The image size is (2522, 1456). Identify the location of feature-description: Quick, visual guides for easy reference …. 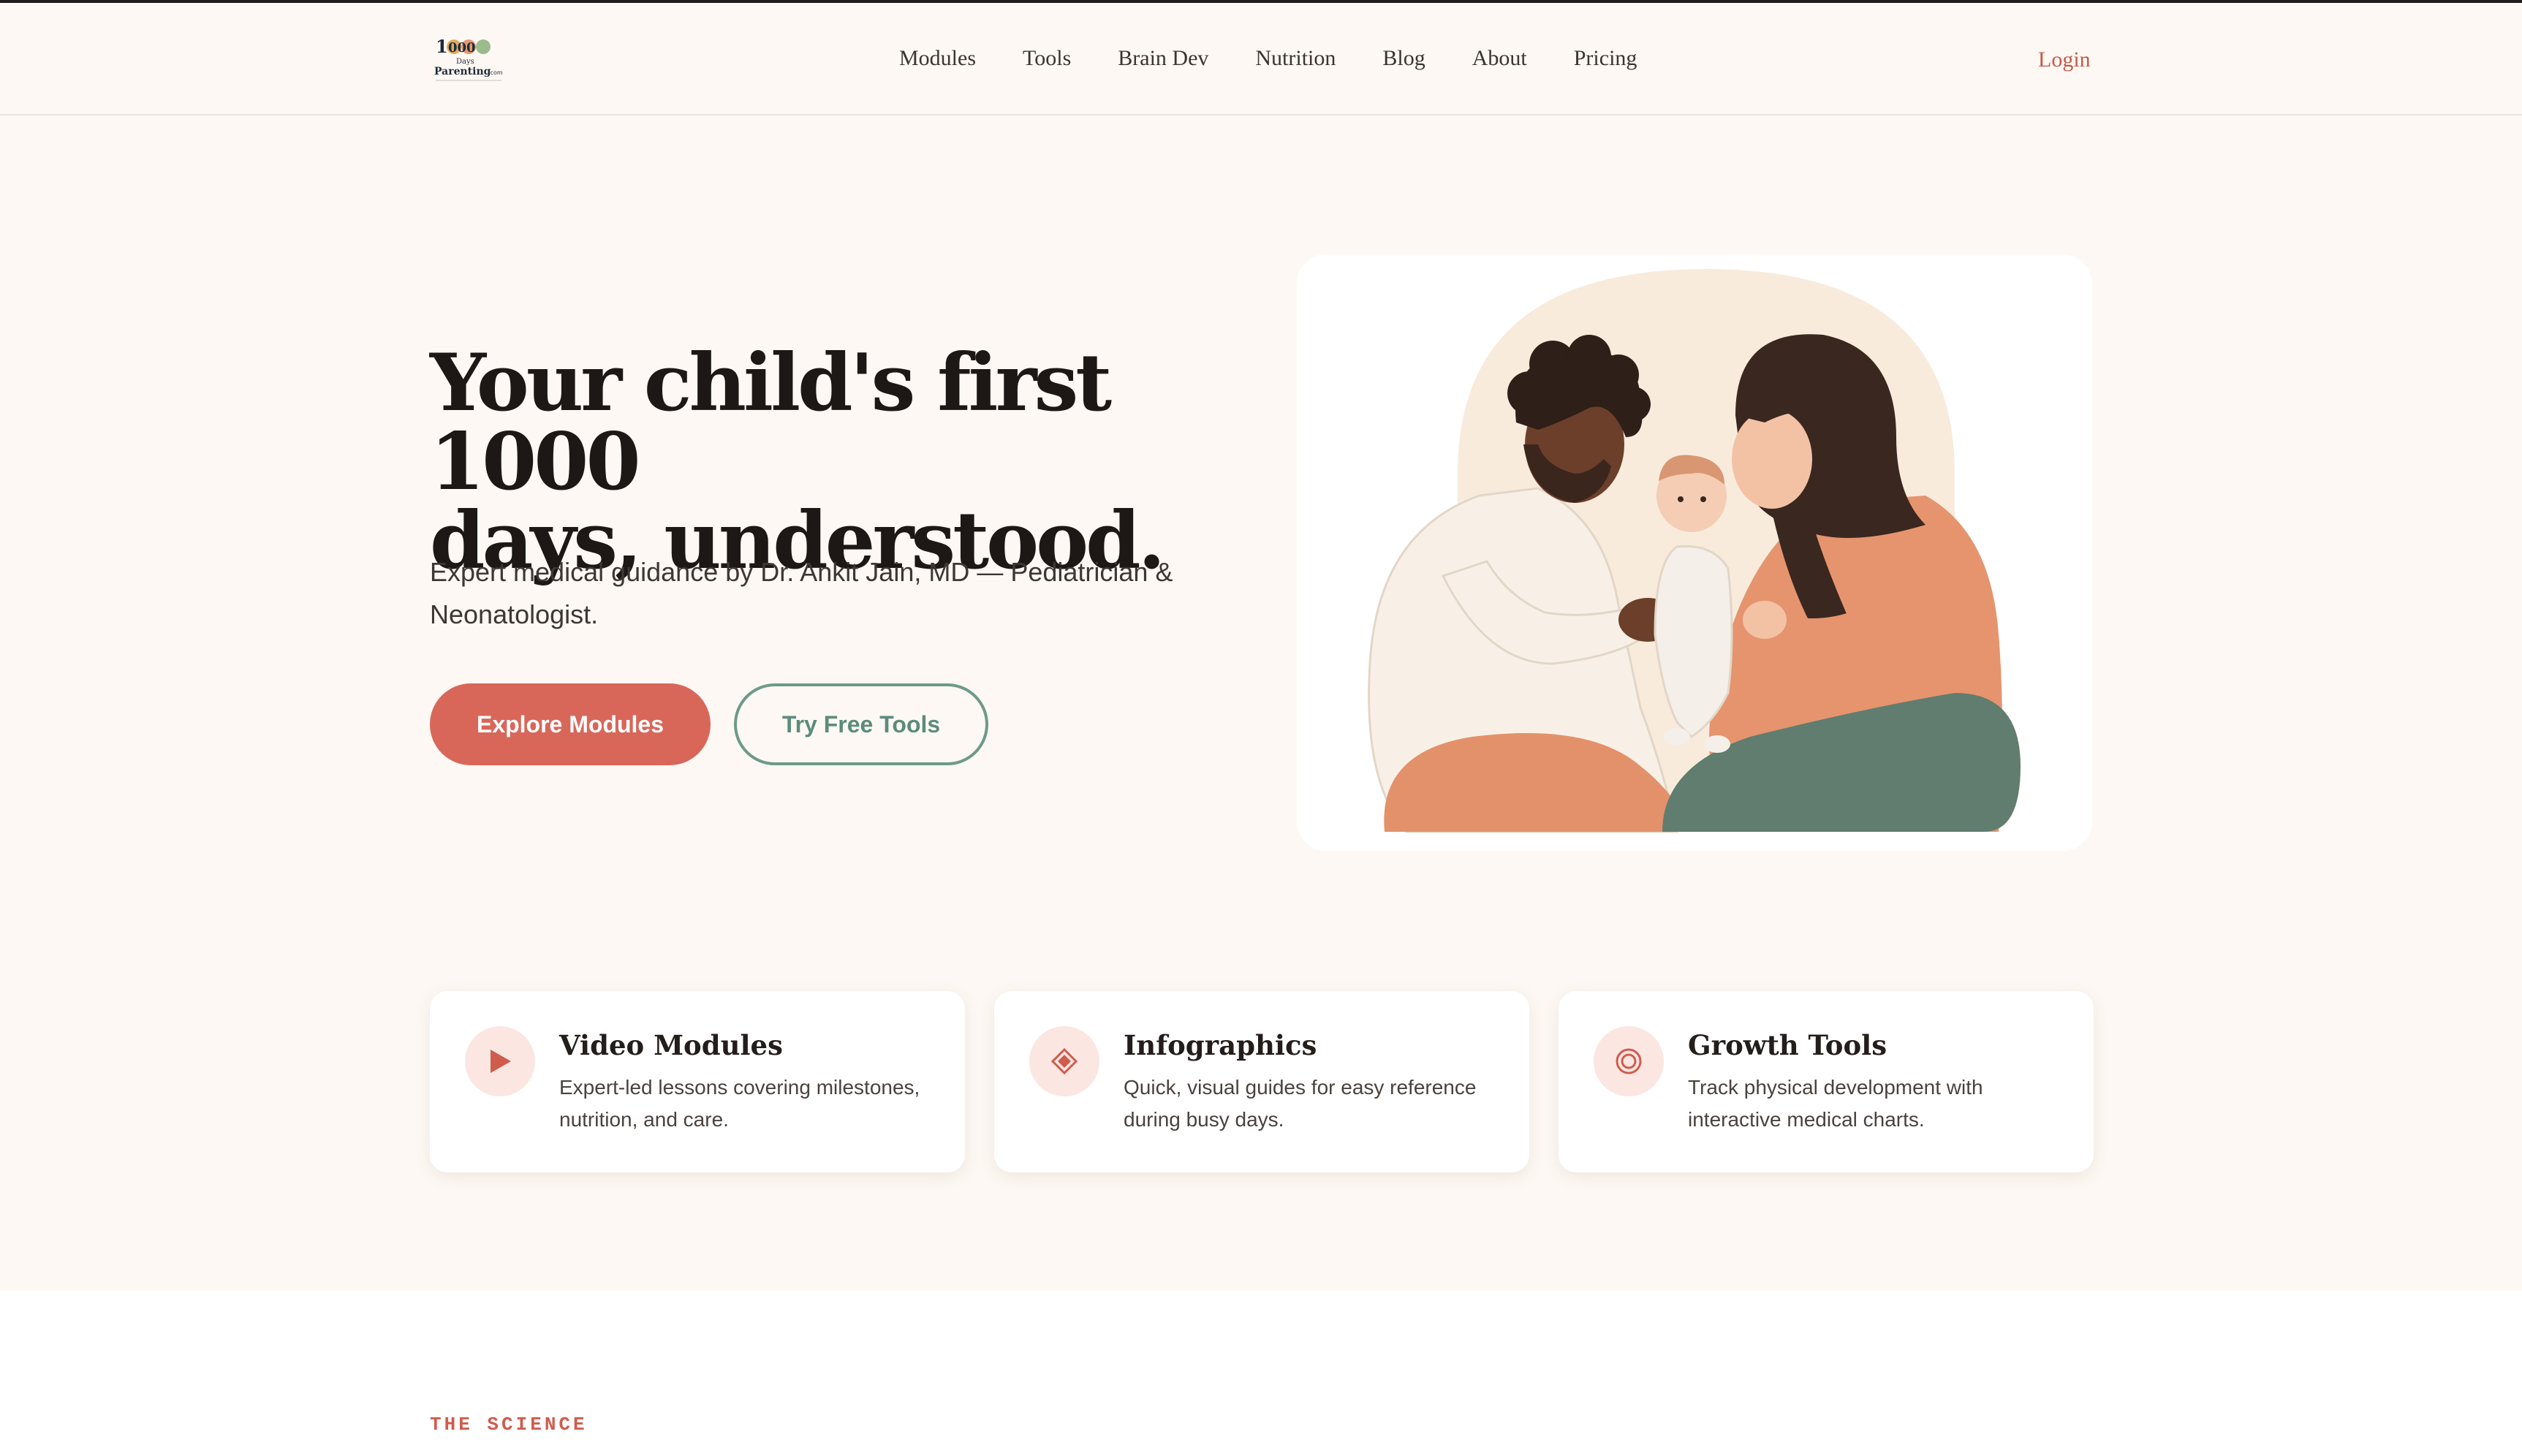
(1300, 1103).